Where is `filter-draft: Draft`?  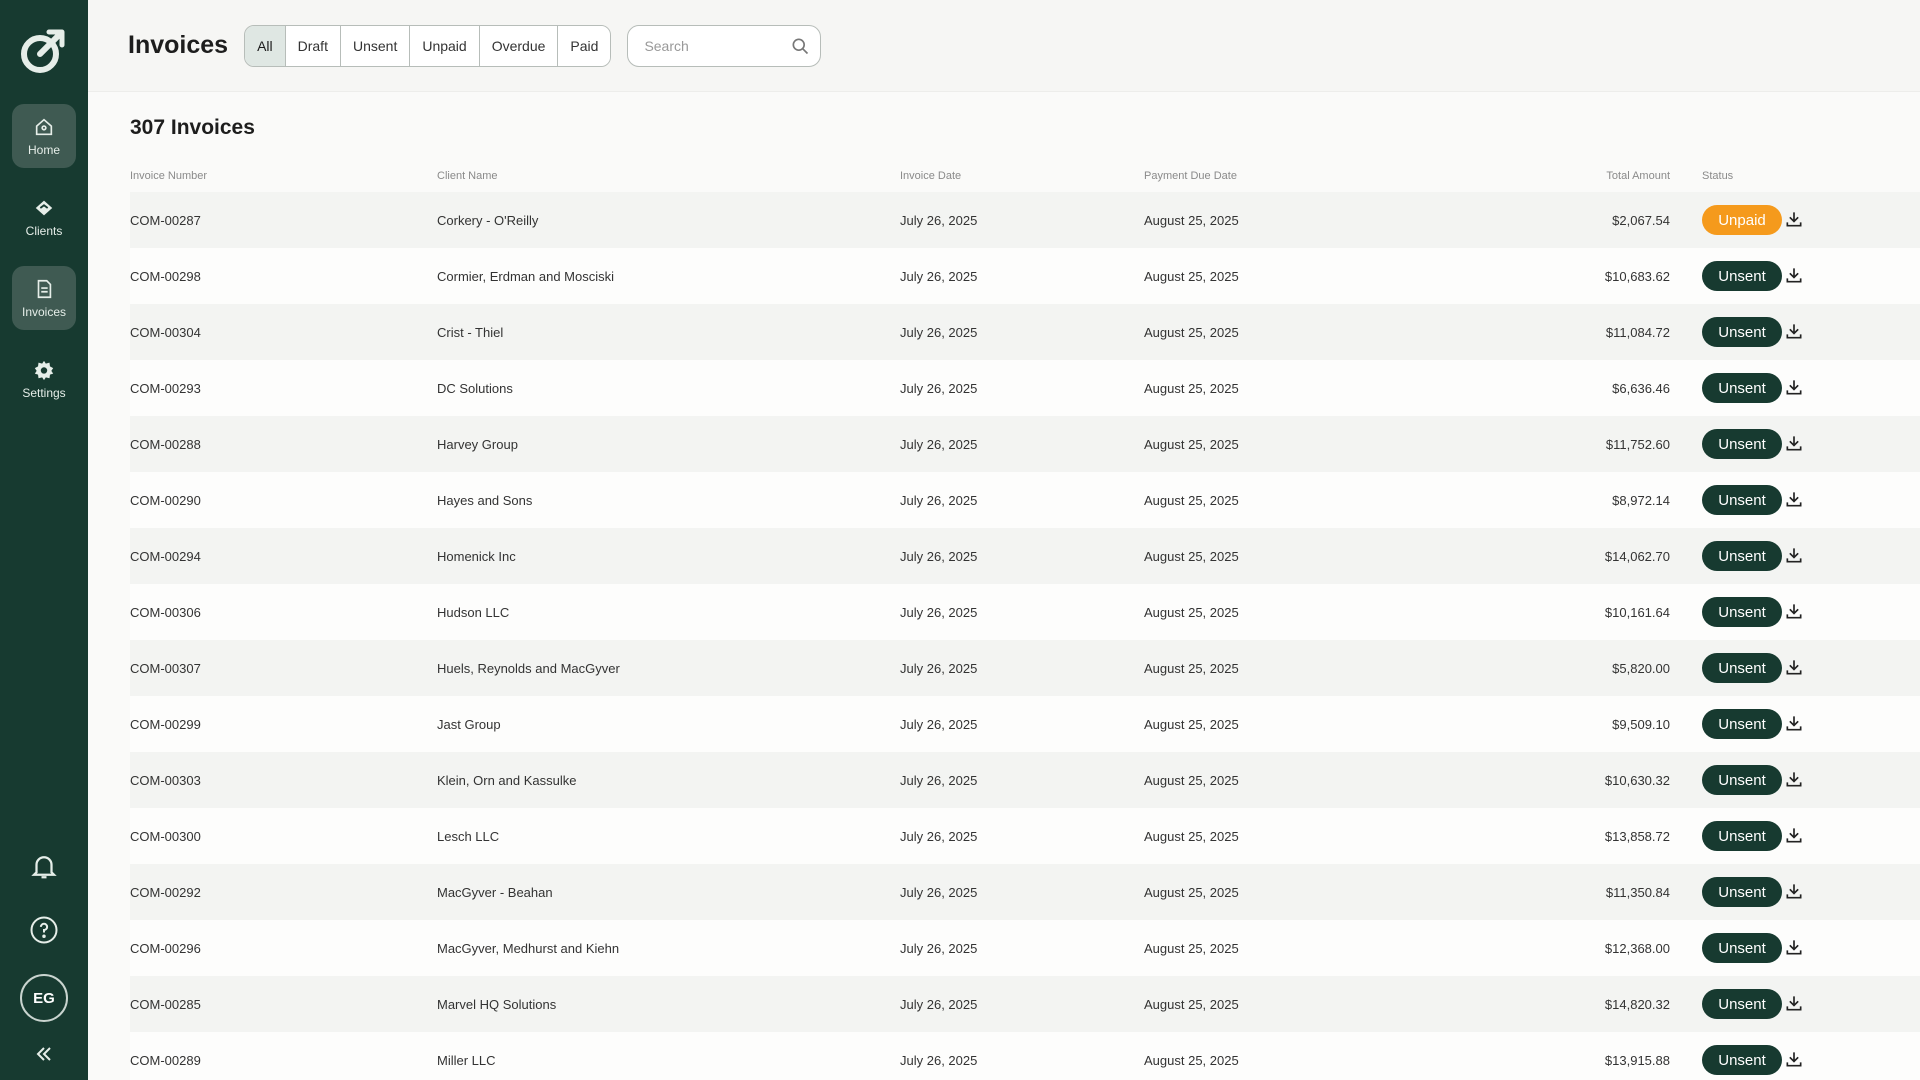
filter-draft: Draft is located at coordinates (313, 45).